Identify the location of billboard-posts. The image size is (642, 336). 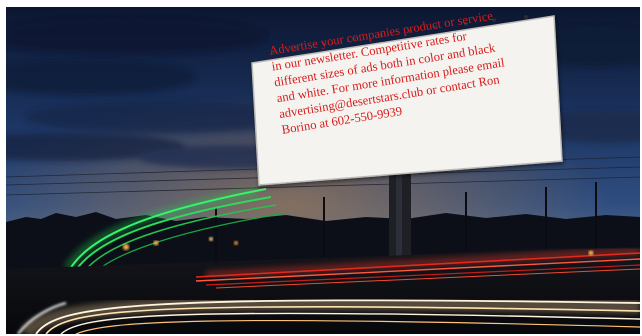
(400, 217).